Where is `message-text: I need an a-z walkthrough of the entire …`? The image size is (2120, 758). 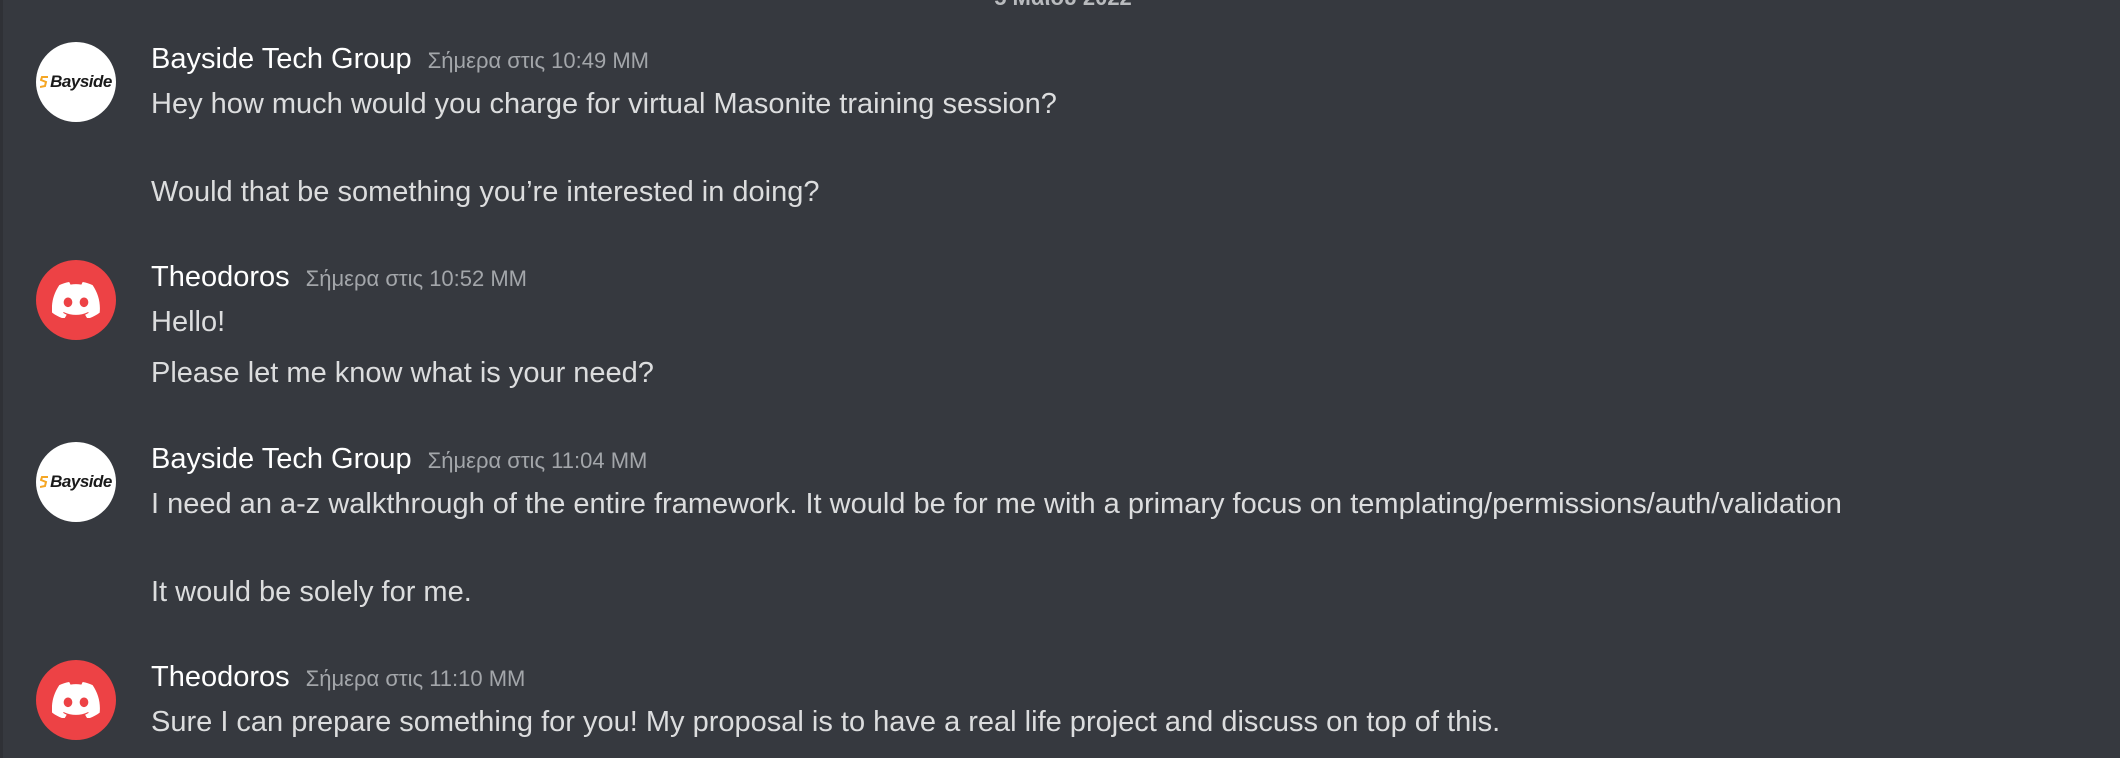
message-text: I need an a-z walkthrough of the entire … is located at coordinates (996, 504).